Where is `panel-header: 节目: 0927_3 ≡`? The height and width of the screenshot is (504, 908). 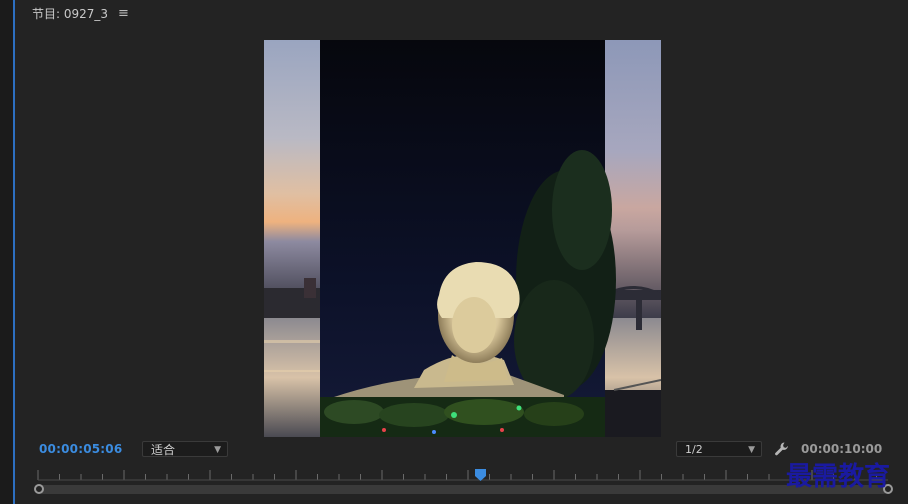
panel-header: 节目: 0927_3 ≡ is located at coordinates (80, 13).